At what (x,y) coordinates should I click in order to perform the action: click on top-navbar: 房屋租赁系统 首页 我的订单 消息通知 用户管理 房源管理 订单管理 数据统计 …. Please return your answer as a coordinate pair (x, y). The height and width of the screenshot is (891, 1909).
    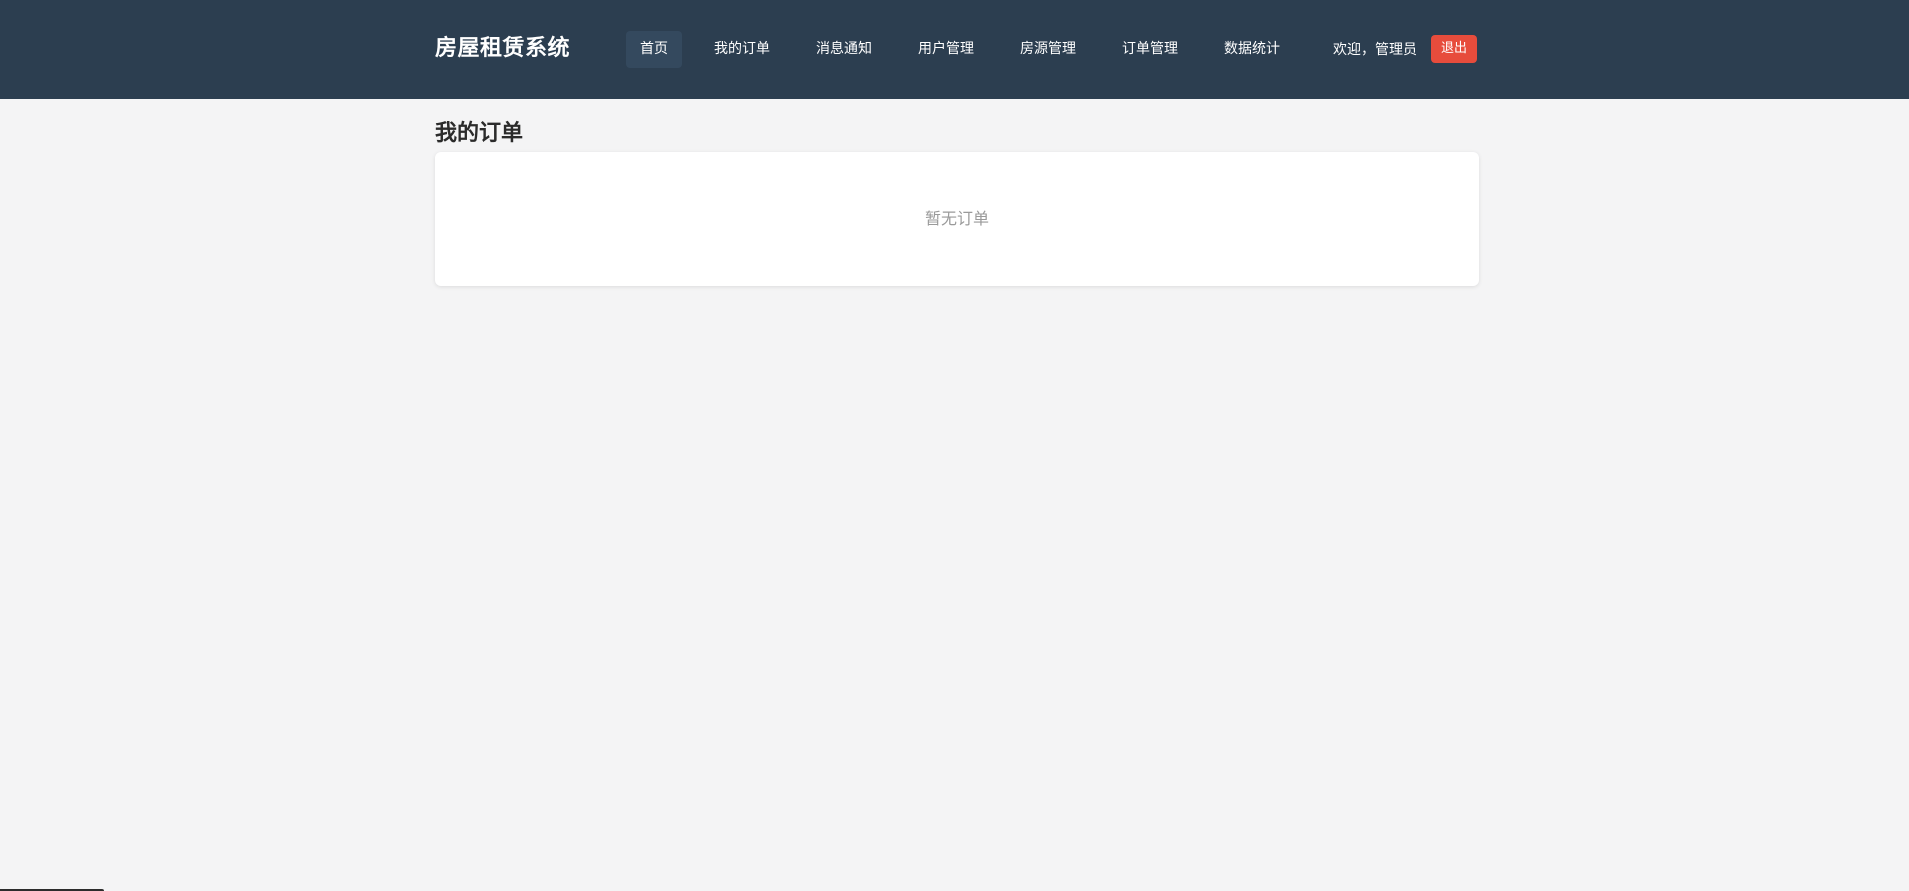
    Looking at the image, I should click on (954, 49).